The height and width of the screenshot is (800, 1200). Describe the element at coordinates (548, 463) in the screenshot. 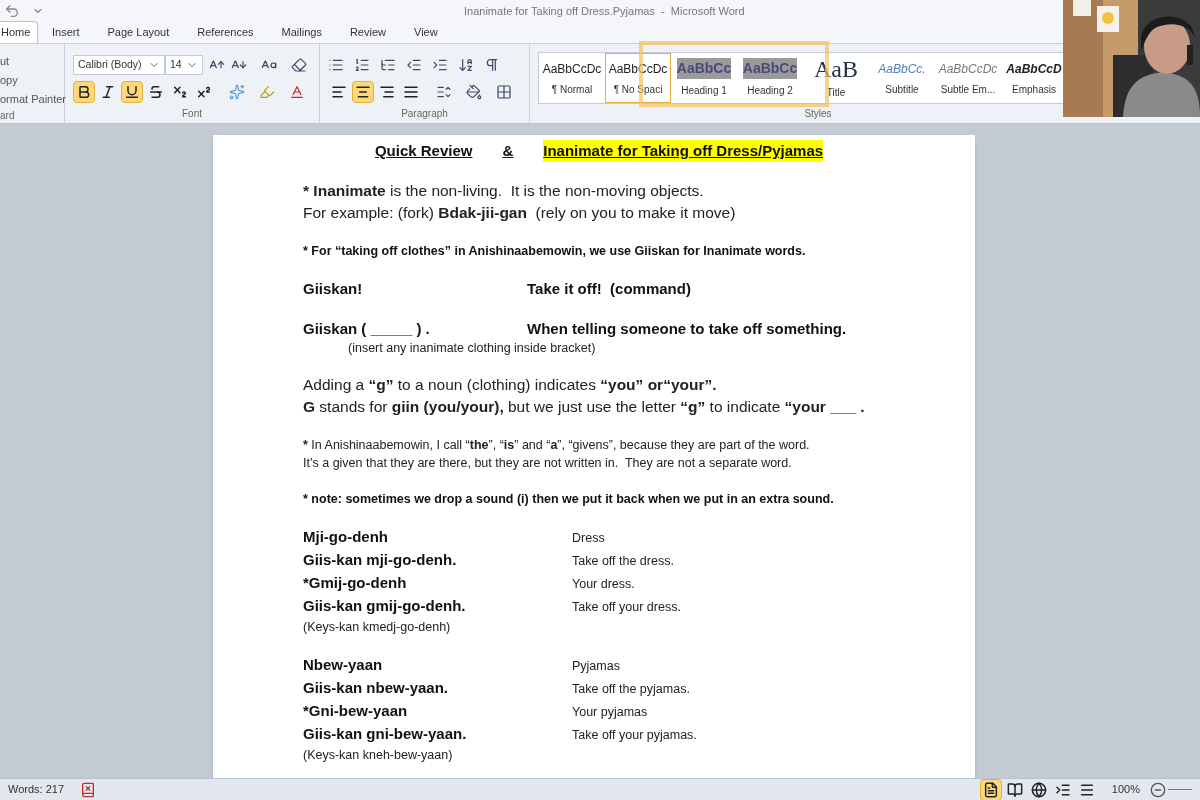

I see `body-text: It’s a given that they are there, but they are not written in. They are not a separate word.` at that location.